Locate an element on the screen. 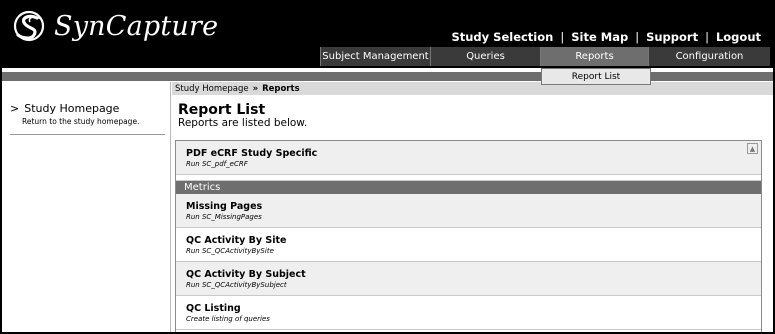 This screenshot has width=775, height=334. reports-dropdown-item-report-list: Report List is located at coordinates (596, 76).